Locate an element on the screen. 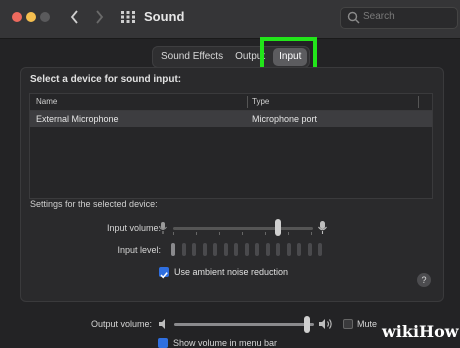 The image size is (460, 348). device-select-heading: Select a device for sound input: is located at coordinates (106, 79).